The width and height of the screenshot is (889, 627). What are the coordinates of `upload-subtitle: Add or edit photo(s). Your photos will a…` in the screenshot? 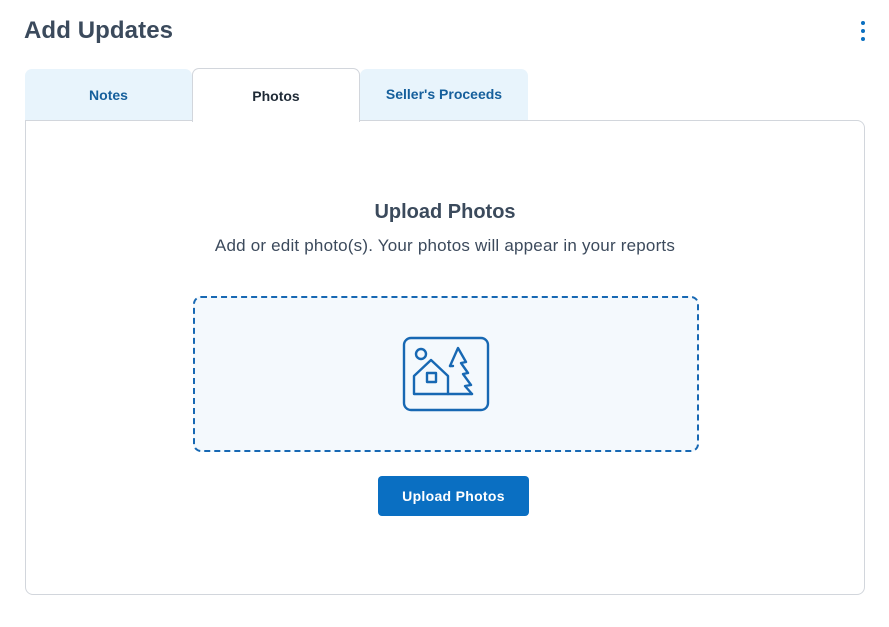 It's located at (445, 245).